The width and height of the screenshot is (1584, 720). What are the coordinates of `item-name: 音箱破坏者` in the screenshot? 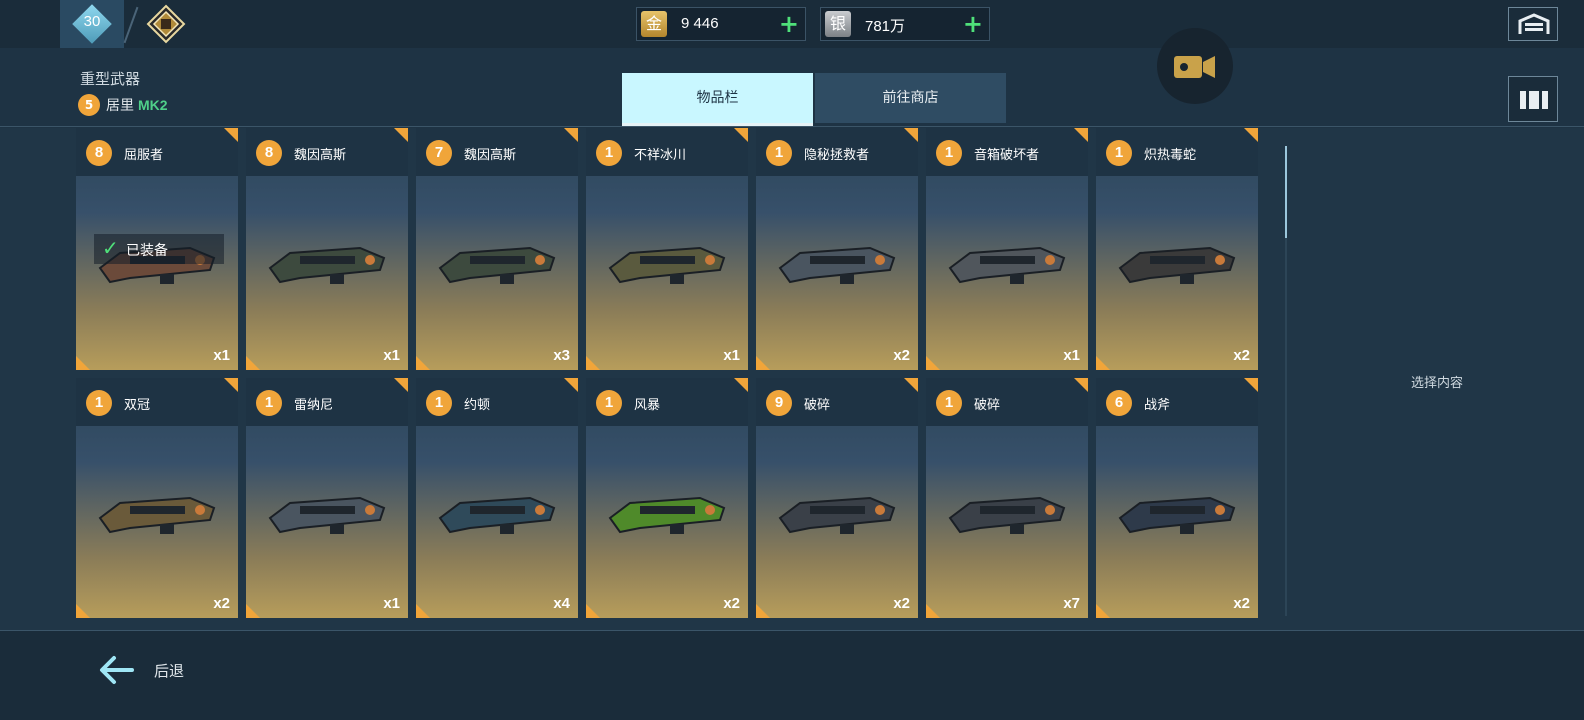 It's located at (1007, 155).